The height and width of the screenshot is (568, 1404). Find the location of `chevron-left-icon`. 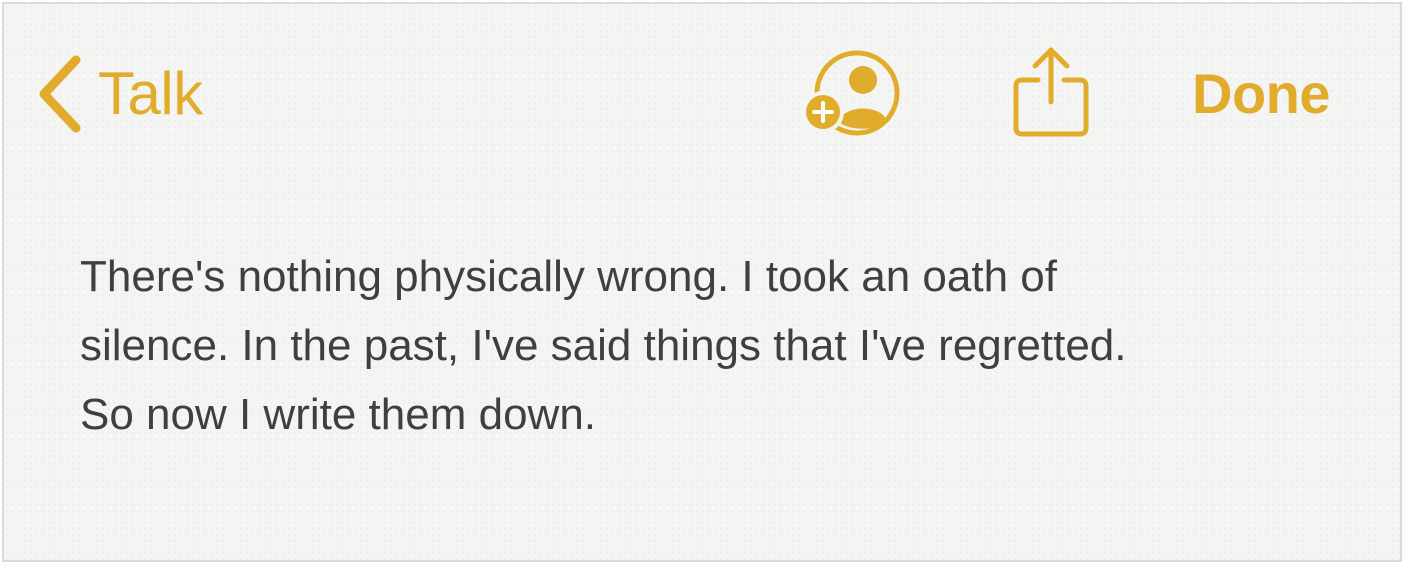

chevron-left-icon is located at coordinates (60, 94).